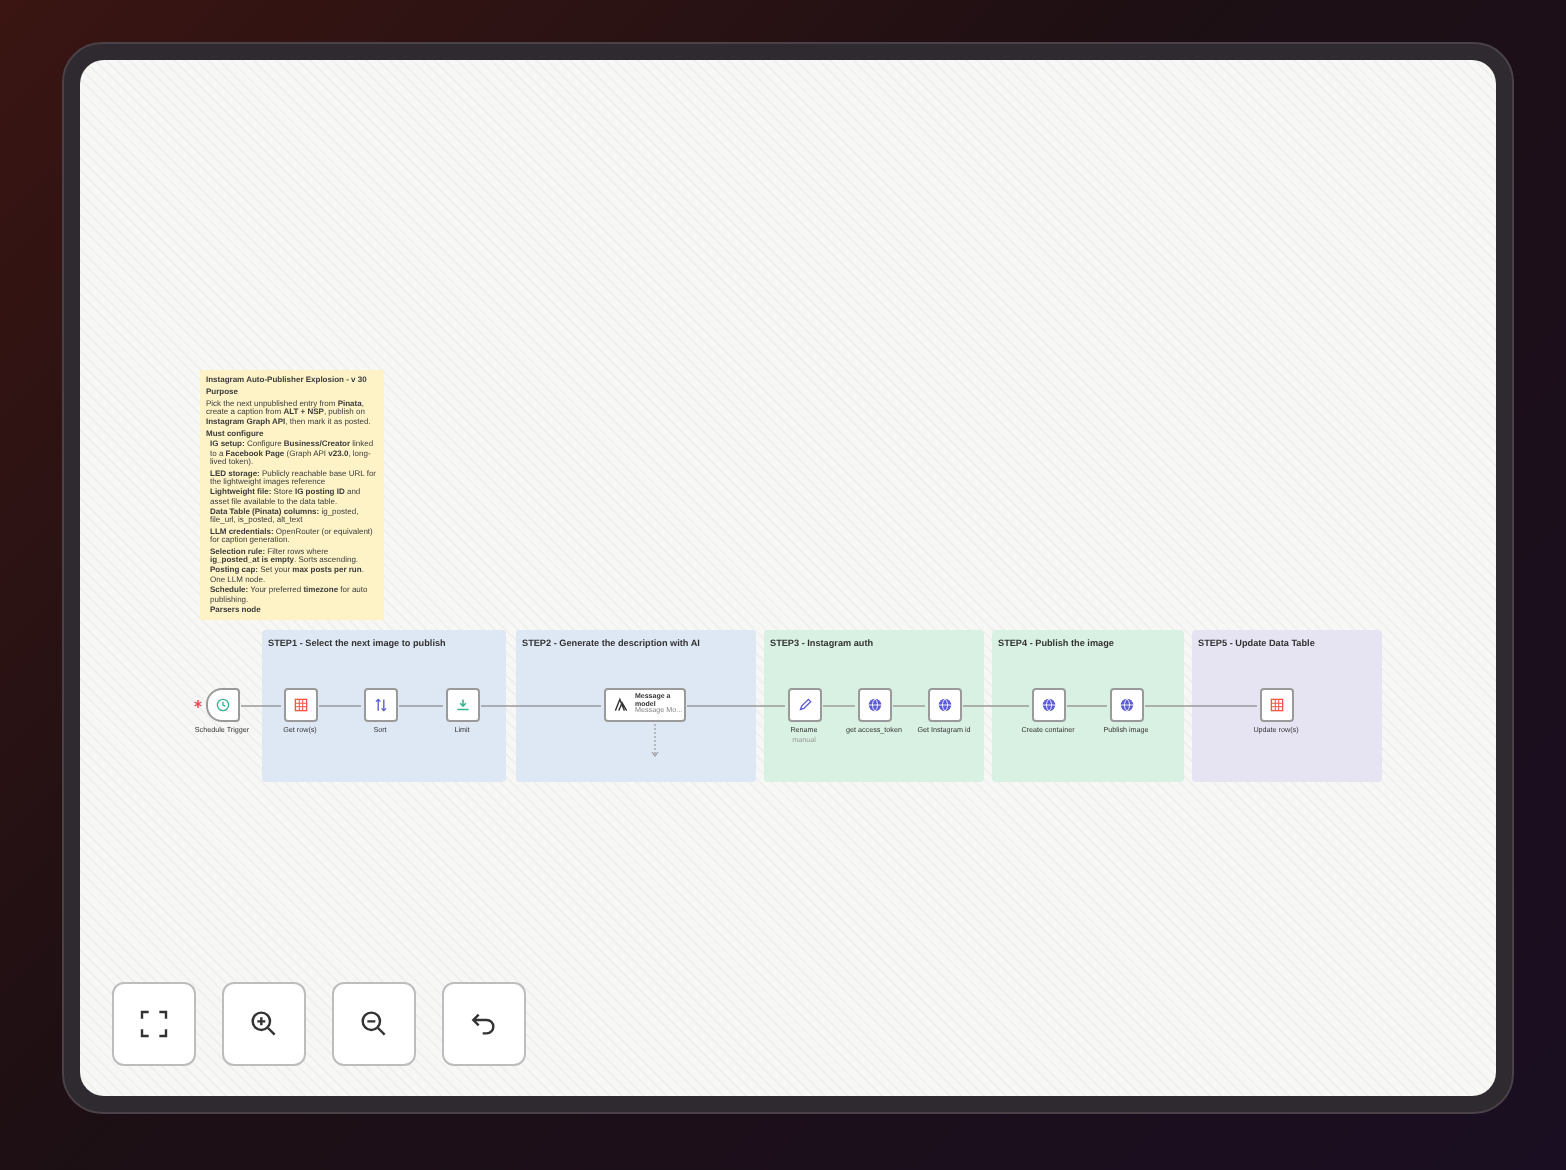  I want to click on zoom-out-button, so click(374, 1024).